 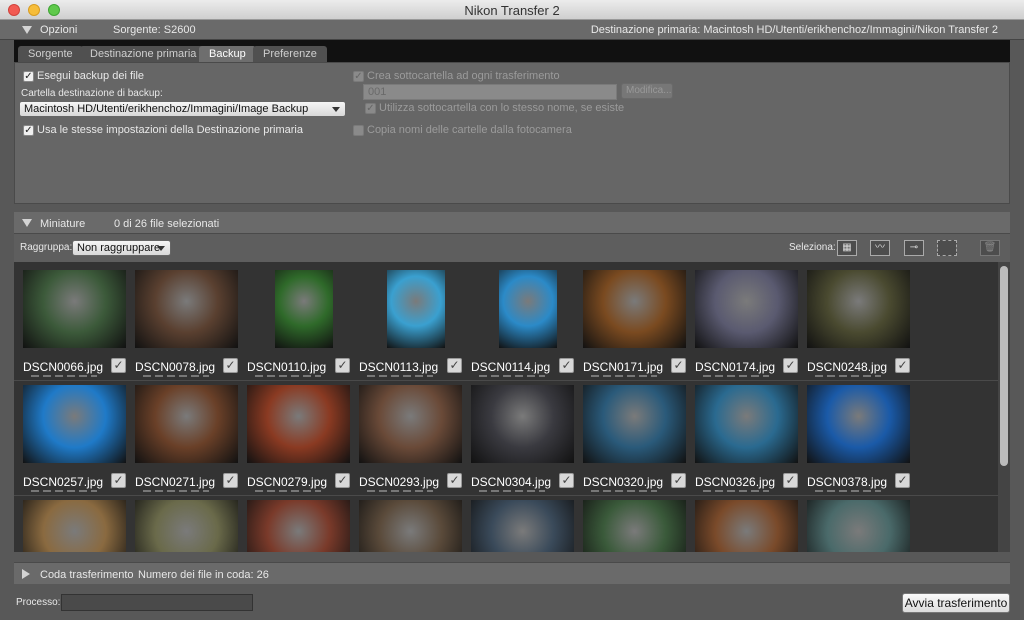 I want to click on same-settings-checkbox: ✓, so click(x=28, y=130).